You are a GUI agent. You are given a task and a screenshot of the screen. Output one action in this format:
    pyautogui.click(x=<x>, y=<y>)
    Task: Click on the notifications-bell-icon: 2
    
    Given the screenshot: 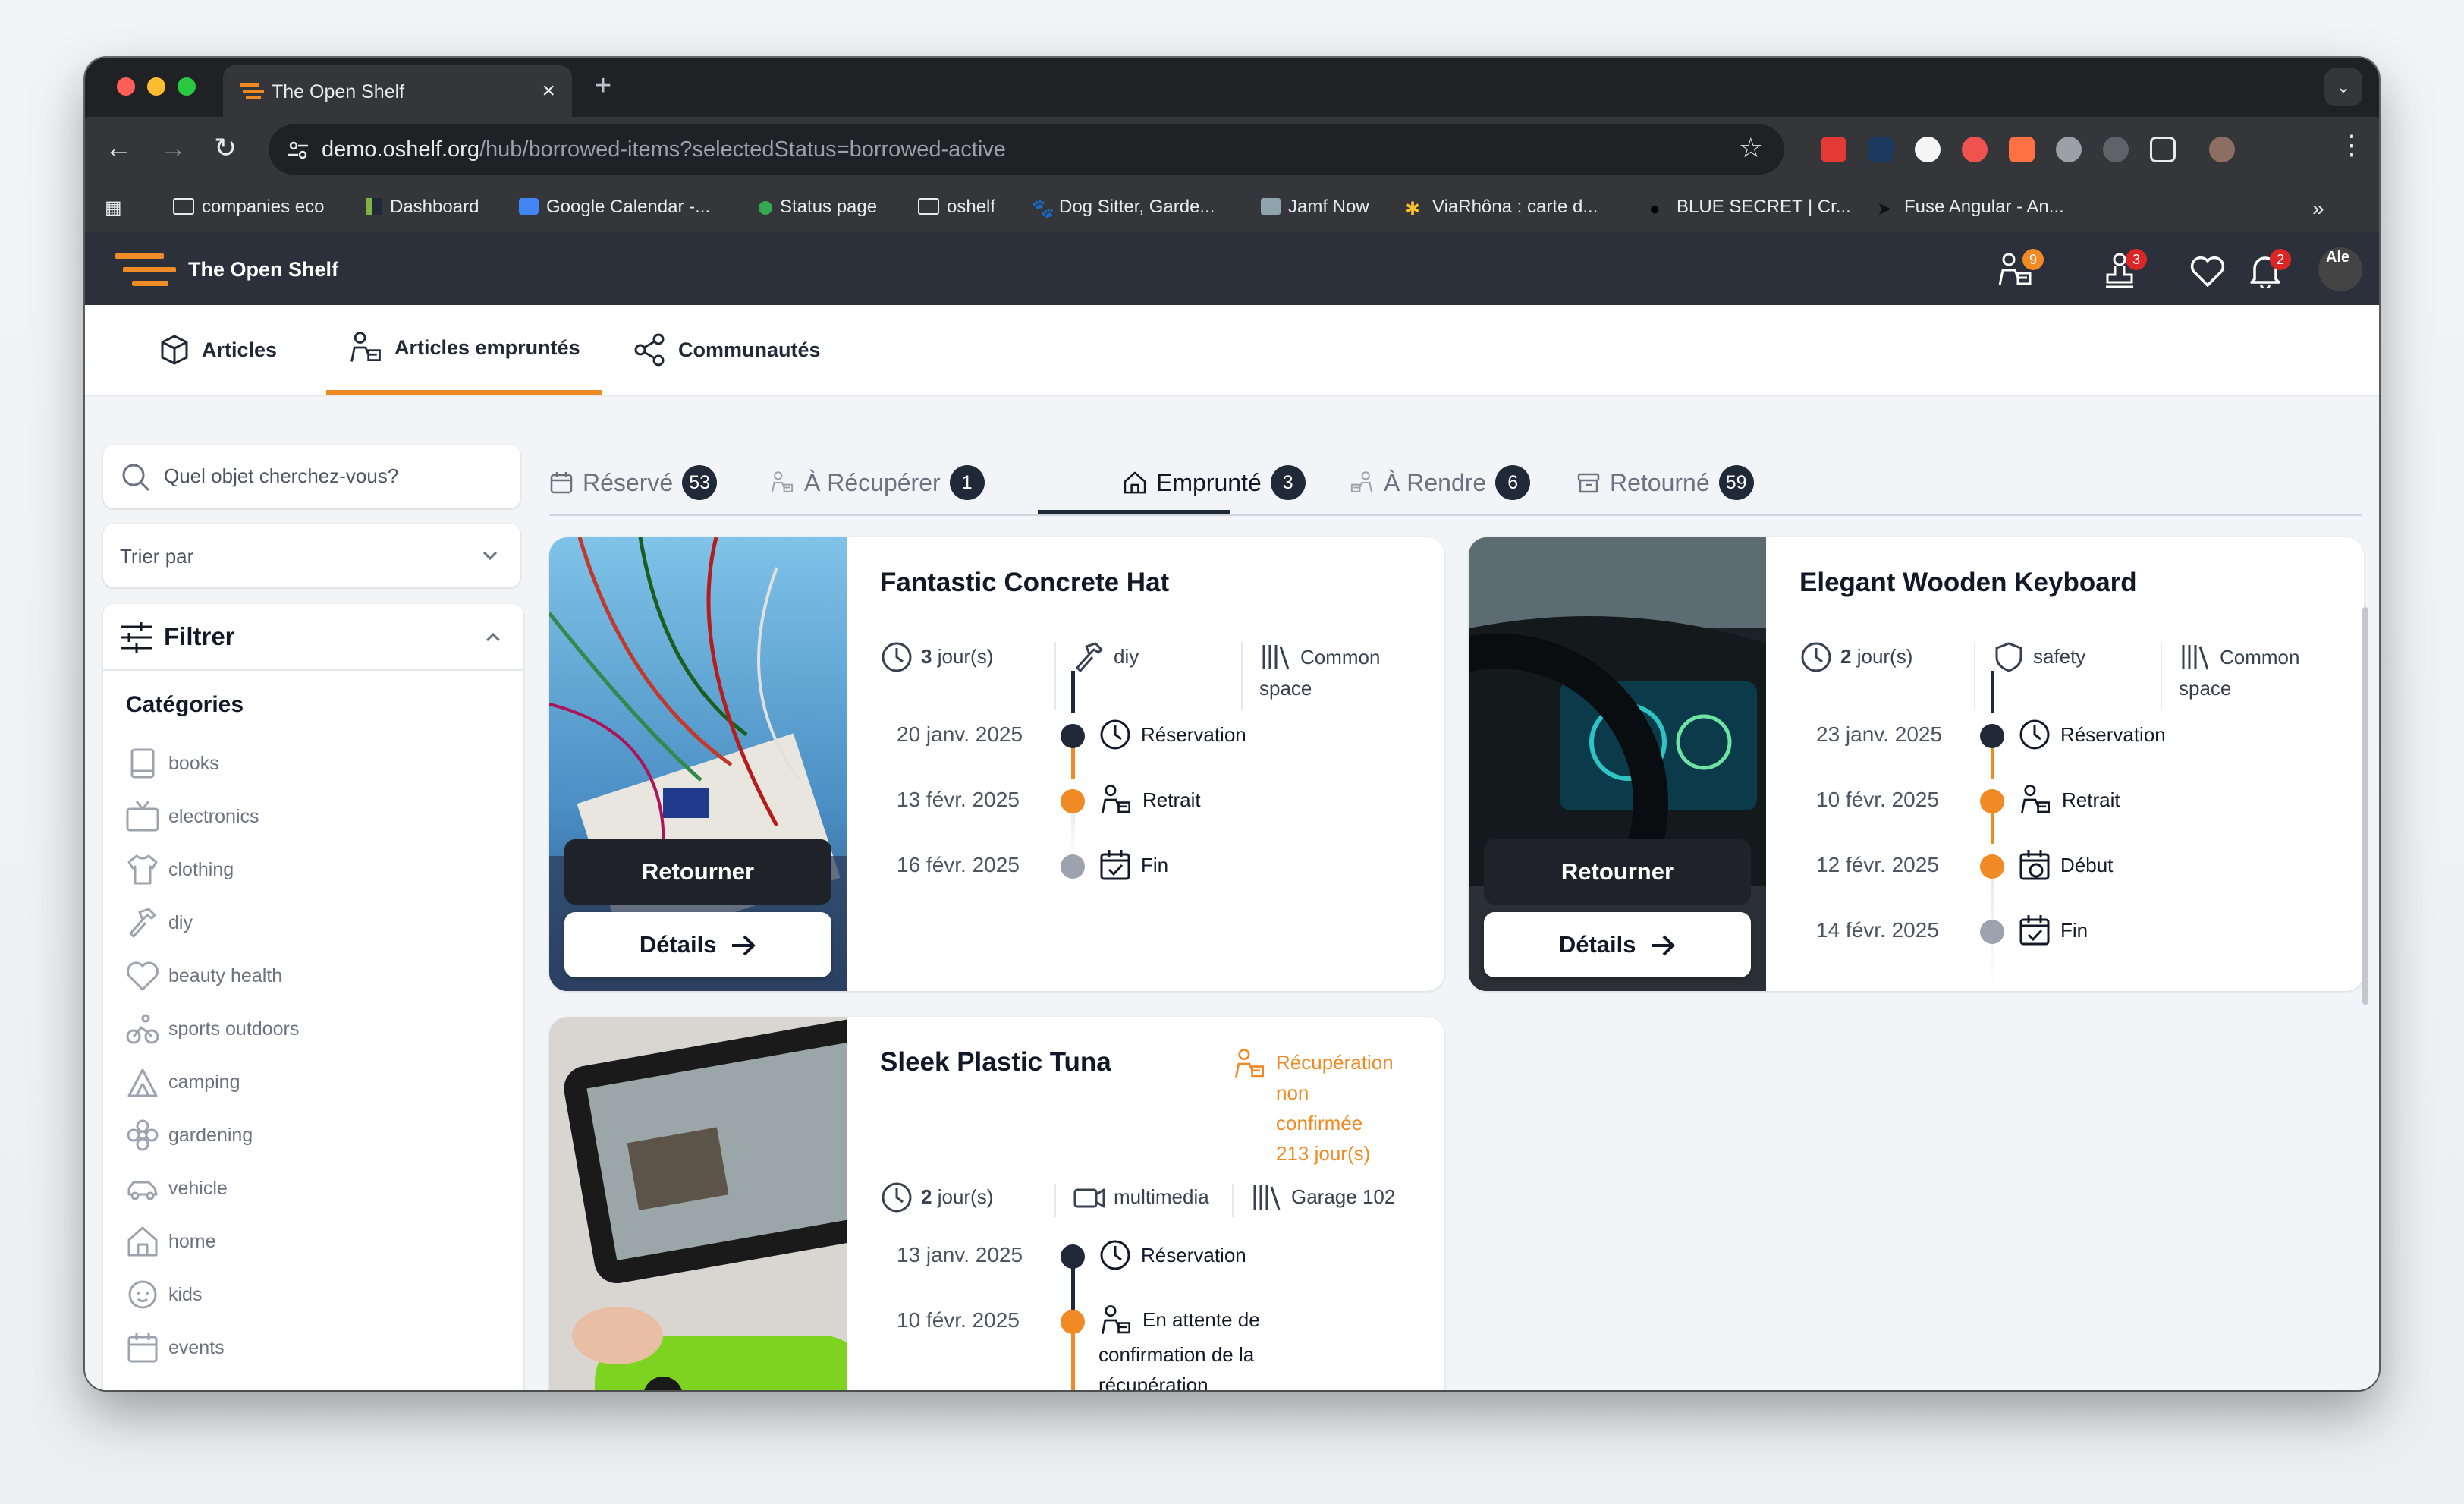 What is the action you would take?
    pyautogui.click(x=2270, y=270)
    